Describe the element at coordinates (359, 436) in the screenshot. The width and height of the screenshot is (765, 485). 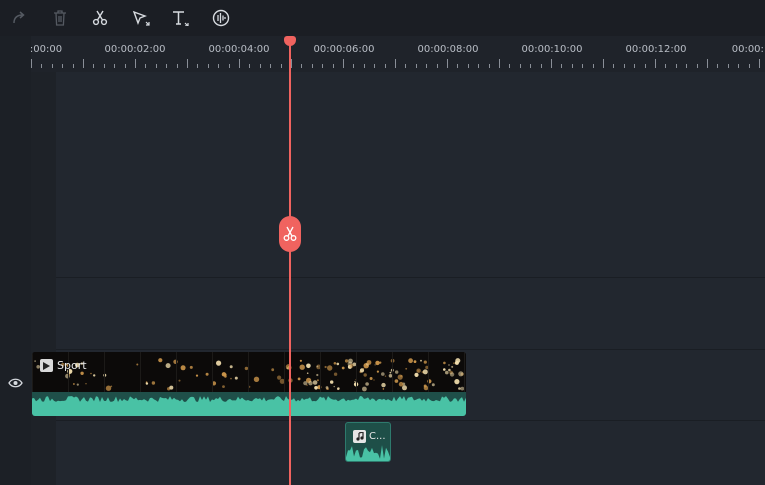
I see `music-note-icon` at that location.